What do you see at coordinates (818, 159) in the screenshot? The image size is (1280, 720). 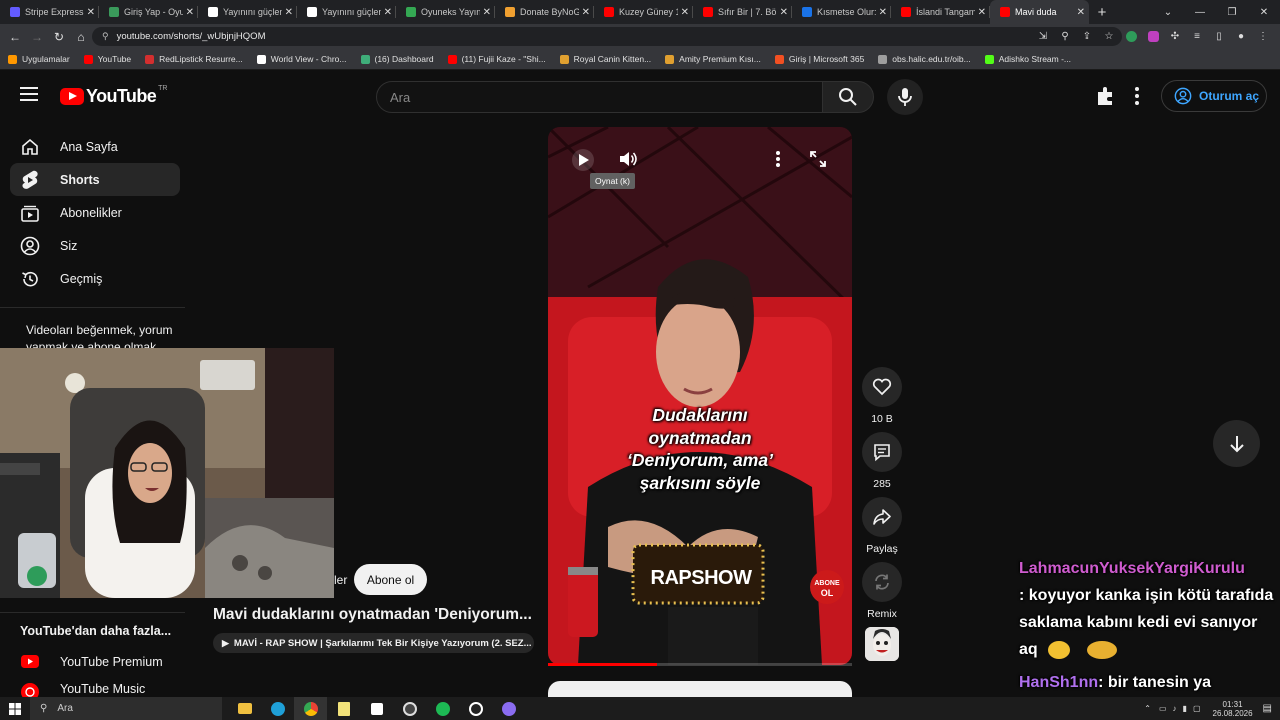 I see `fullscreen-icon` at bounding box center [818, 159].